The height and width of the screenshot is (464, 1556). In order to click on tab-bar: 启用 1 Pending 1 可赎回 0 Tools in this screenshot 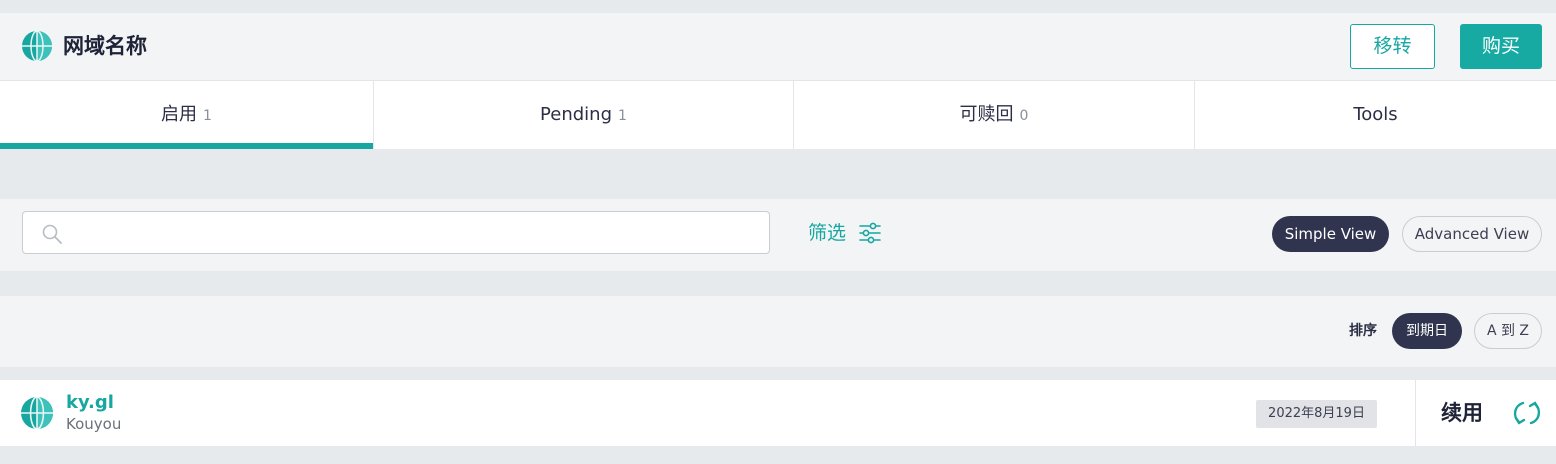, I will do `click(778, 114)`.